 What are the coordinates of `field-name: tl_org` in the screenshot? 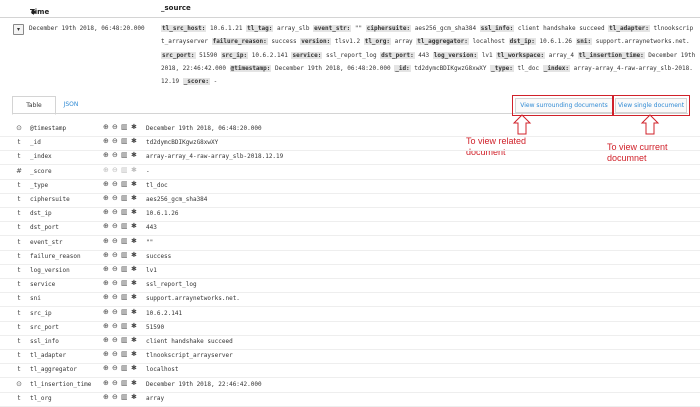 It's located at (41, 398).